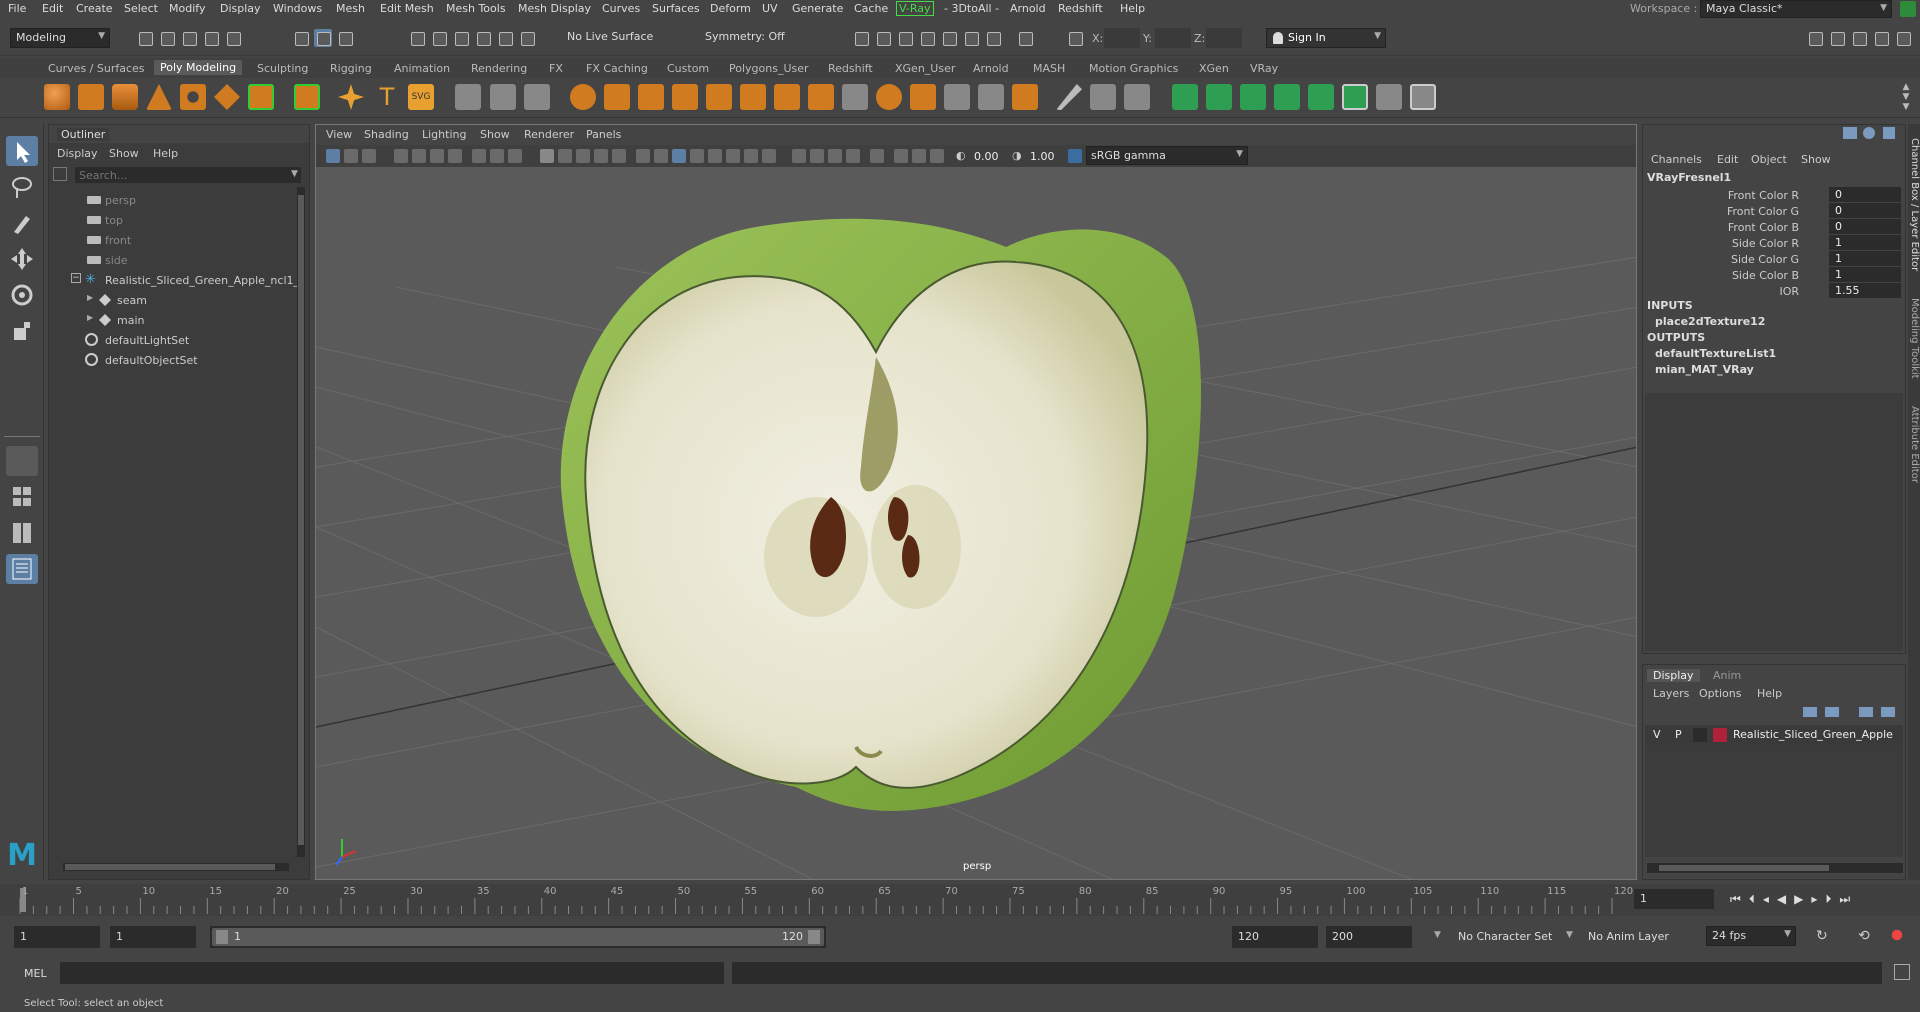 Image resolution: width=1920 pixels, height=1012 pixels. What do you see at coordinates (351, 156) in the screenshot?
I see `camera-attr-icon` at bounding box center [351, 156].